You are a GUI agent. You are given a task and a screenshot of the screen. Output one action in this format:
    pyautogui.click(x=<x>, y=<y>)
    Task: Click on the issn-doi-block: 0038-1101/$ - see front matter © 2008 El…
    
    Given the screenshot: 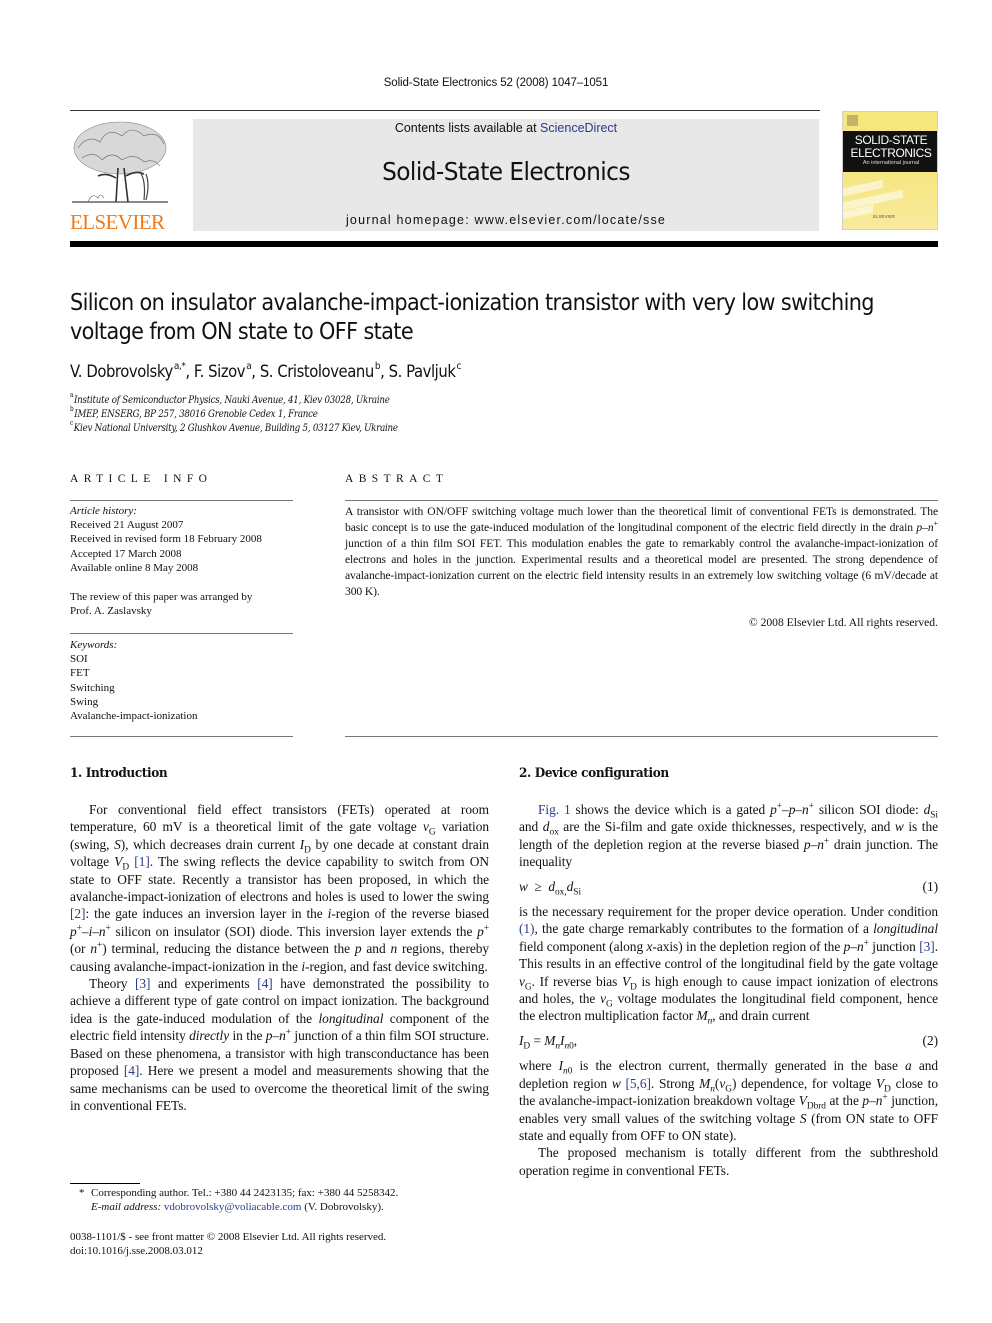 What is the action you would take?
    pyautogui.click(x=285, y=1244)
    